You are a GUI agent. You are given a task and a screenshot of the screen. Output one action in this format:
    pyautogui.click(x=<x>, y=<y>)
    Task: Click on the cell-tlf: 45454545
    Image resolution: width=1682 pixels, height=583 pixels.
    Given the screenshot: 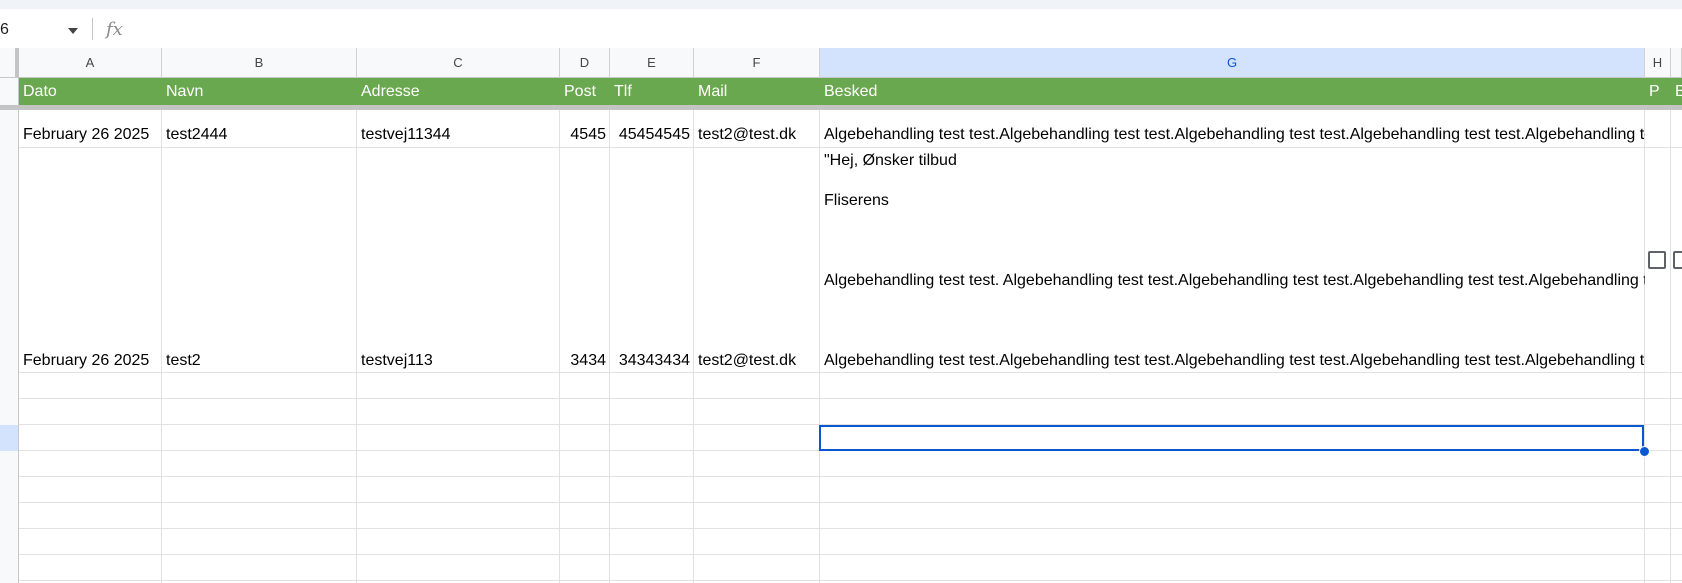 What is the action you would take?
    pyautogui.click(x=652, y=135)
    